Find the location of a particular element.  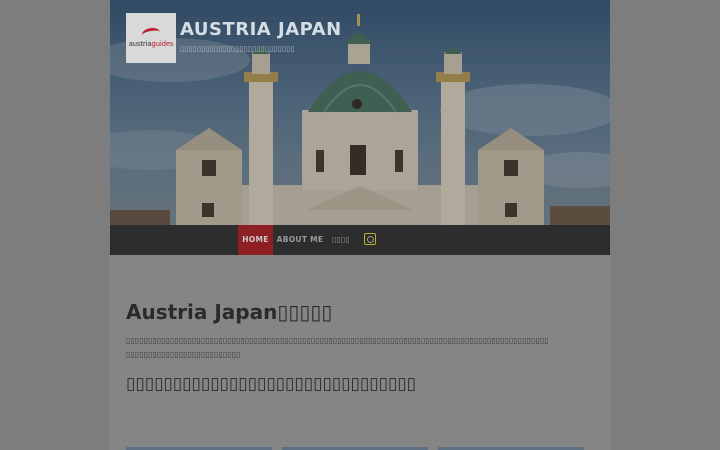

instagram-icon is located at coordinates (370, 239).